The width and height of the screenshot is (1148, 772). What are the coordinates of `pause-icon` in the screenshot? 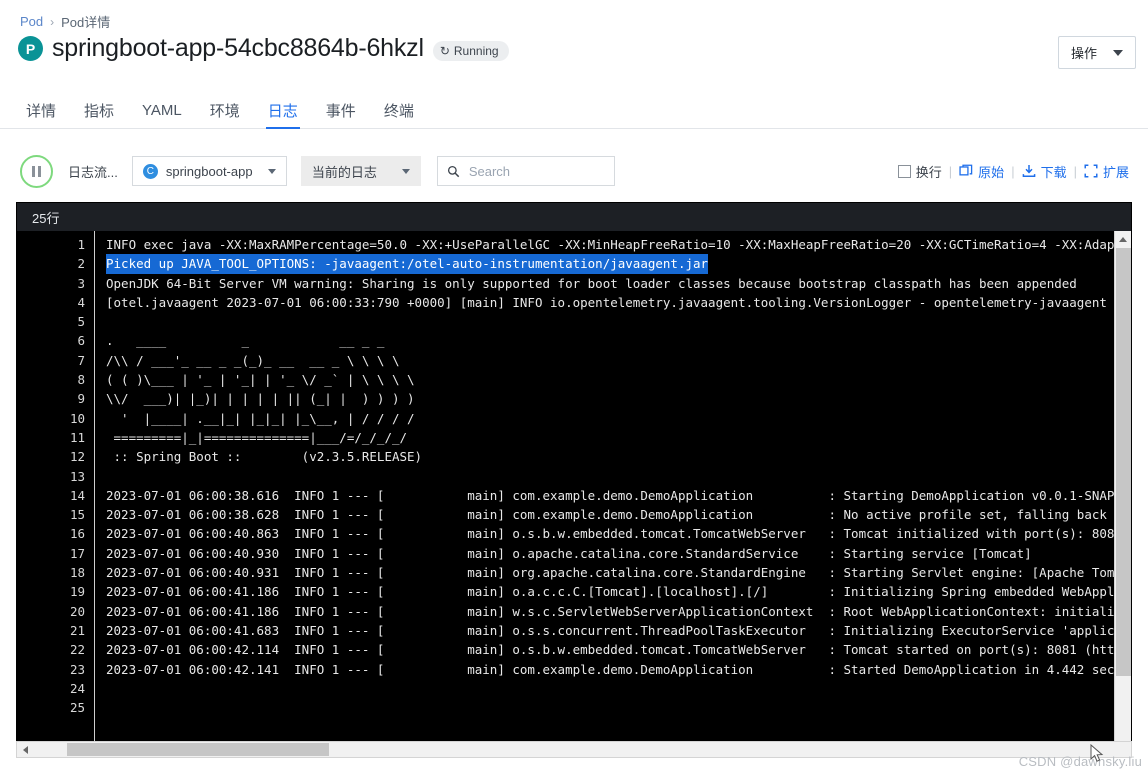 It's located at (36, 171).